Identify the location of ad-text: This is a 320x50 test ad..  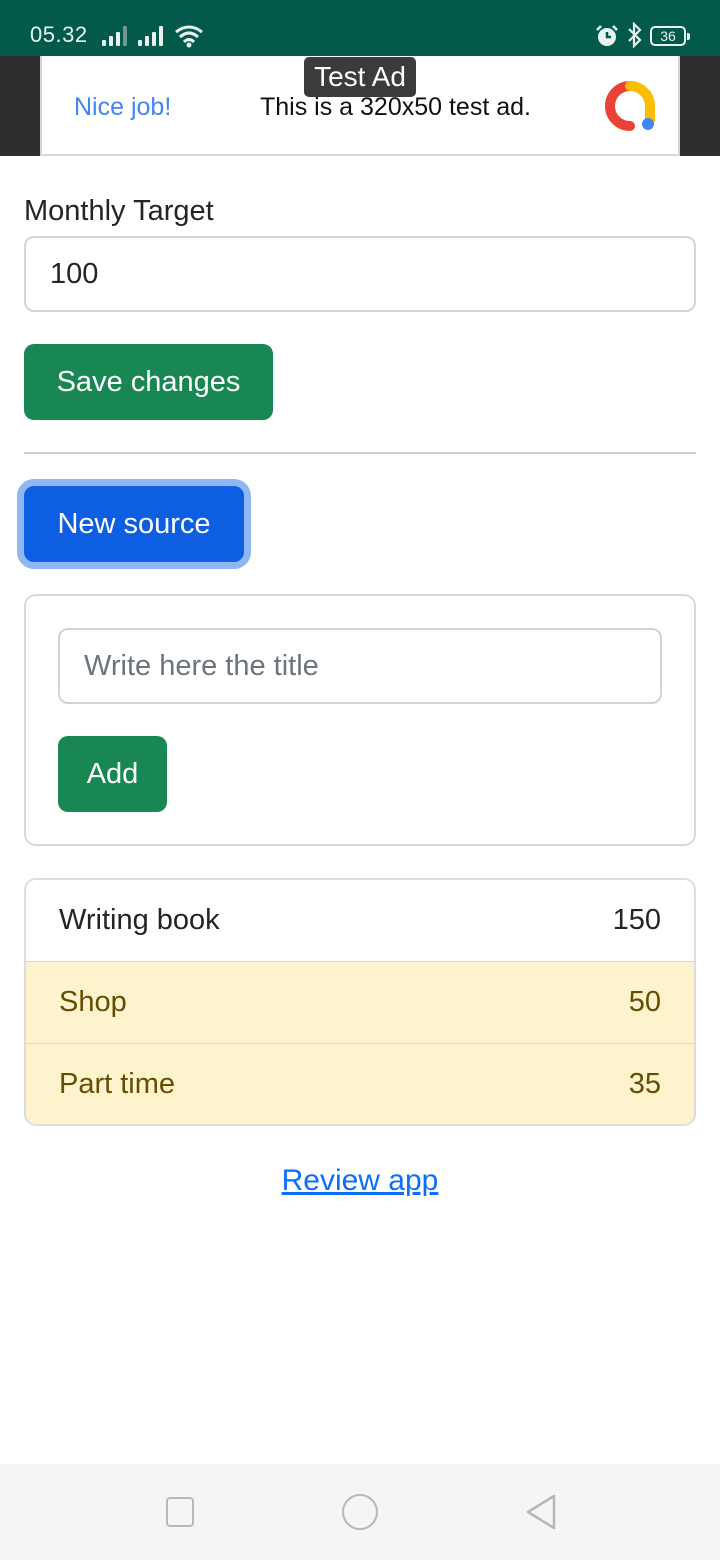
(395, 107).